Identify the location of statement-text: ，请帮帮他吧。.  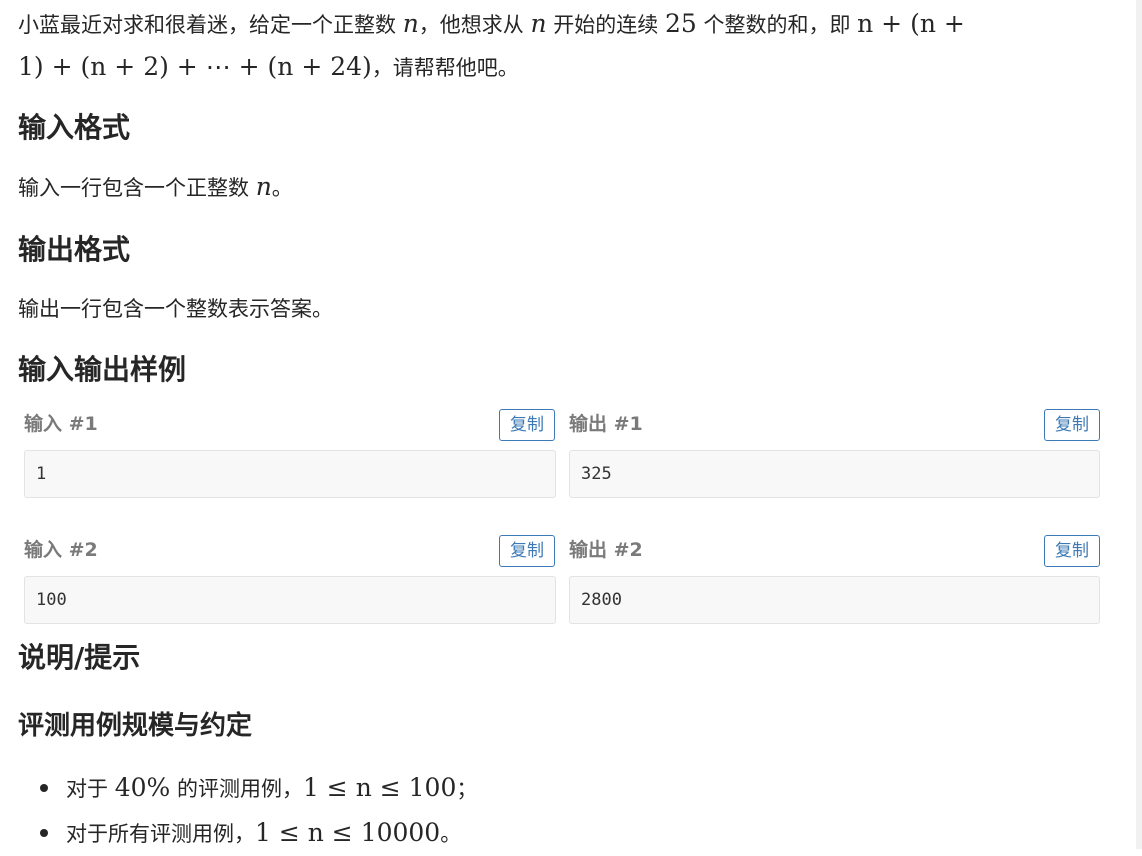
(445, 68).